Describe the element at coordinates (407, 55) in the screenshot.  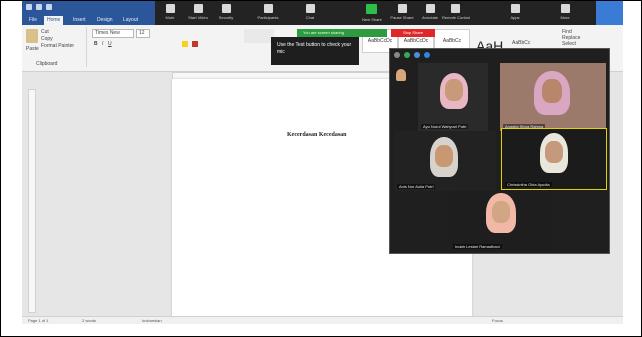
I see `view-icon` at that location.